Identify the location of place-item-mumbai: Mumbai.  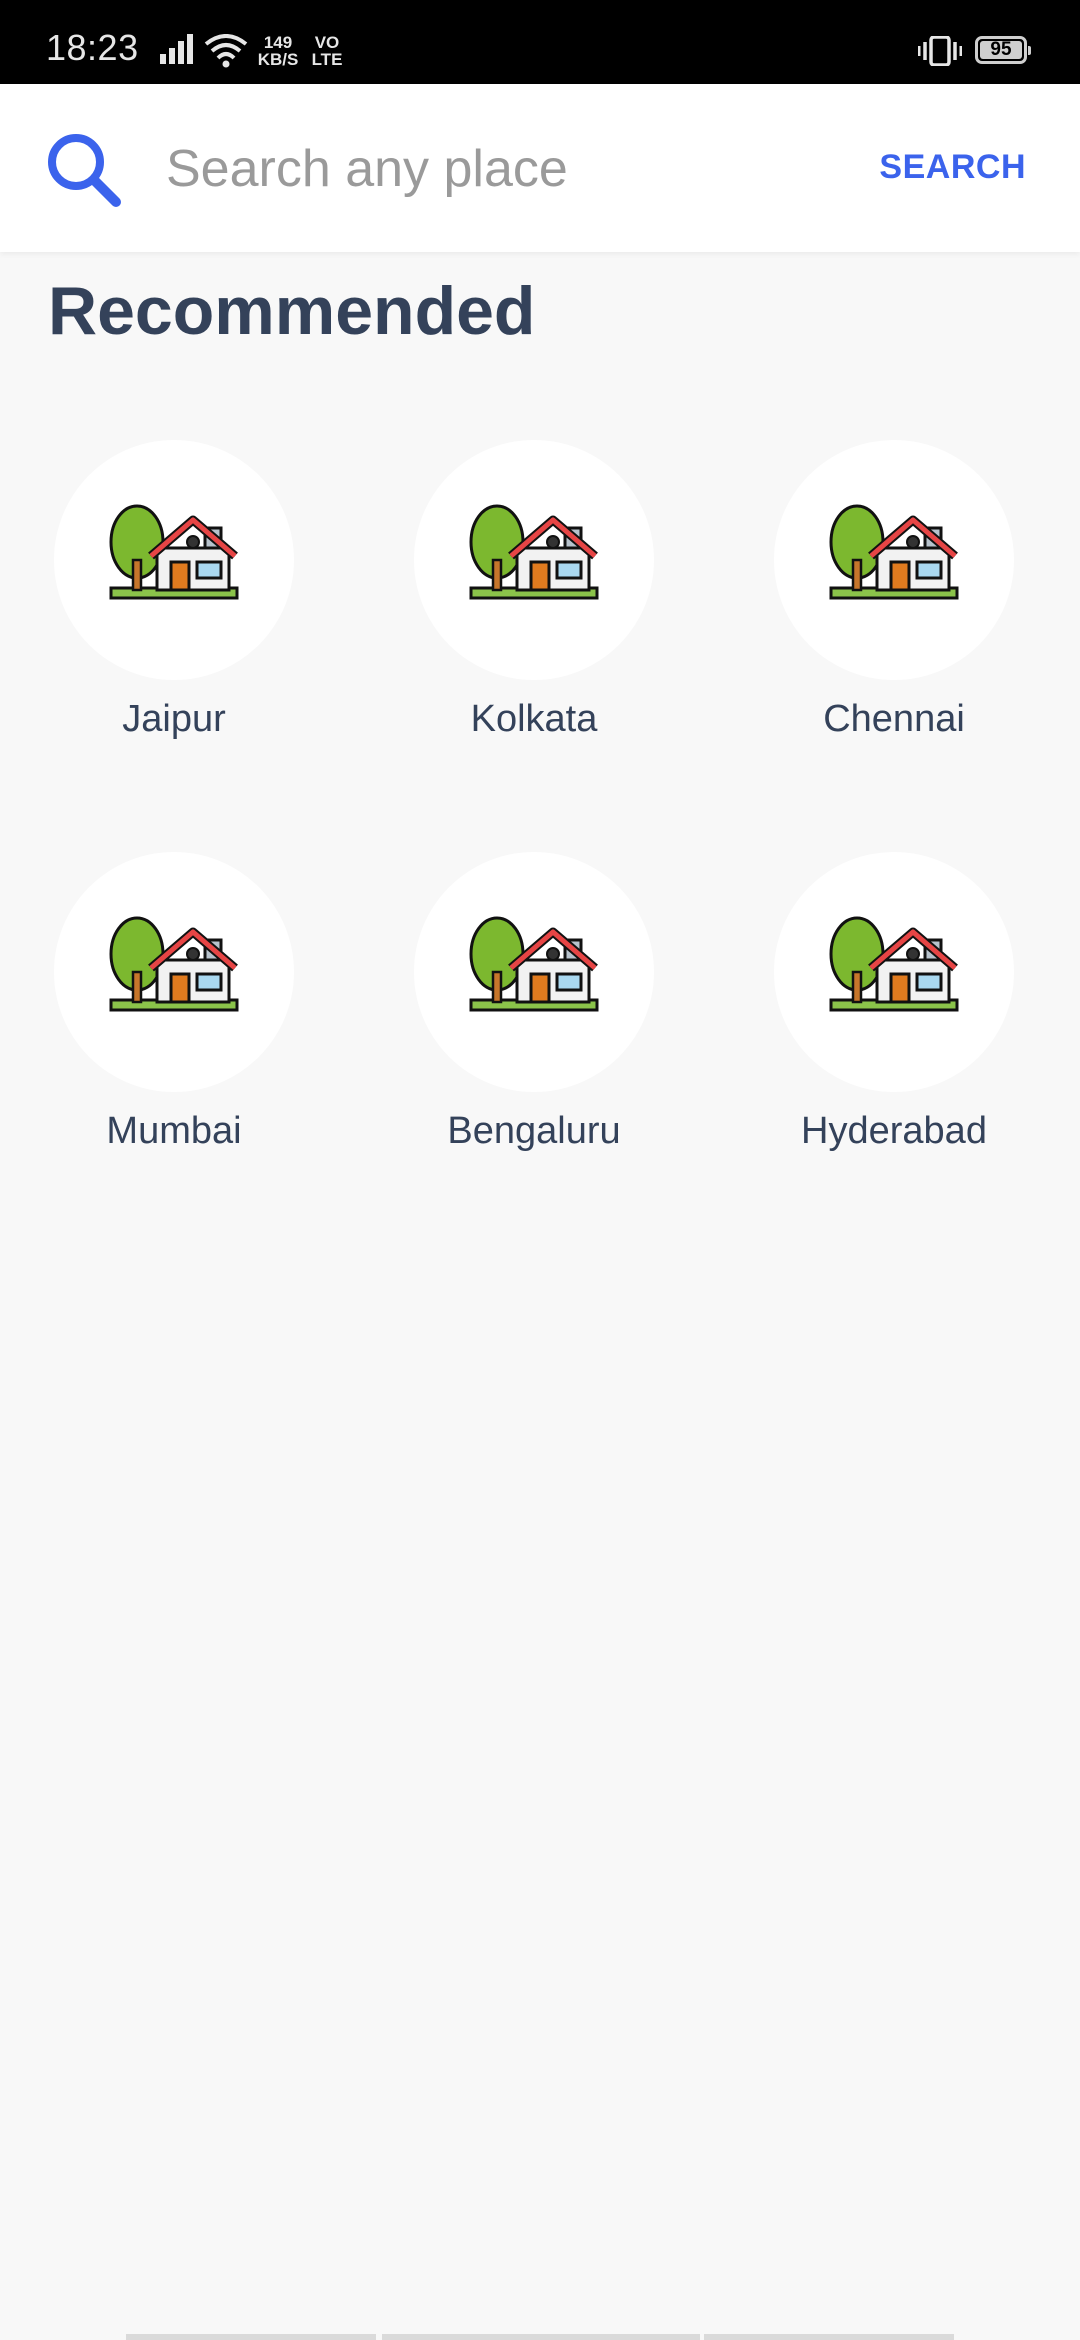
(174, 1017).